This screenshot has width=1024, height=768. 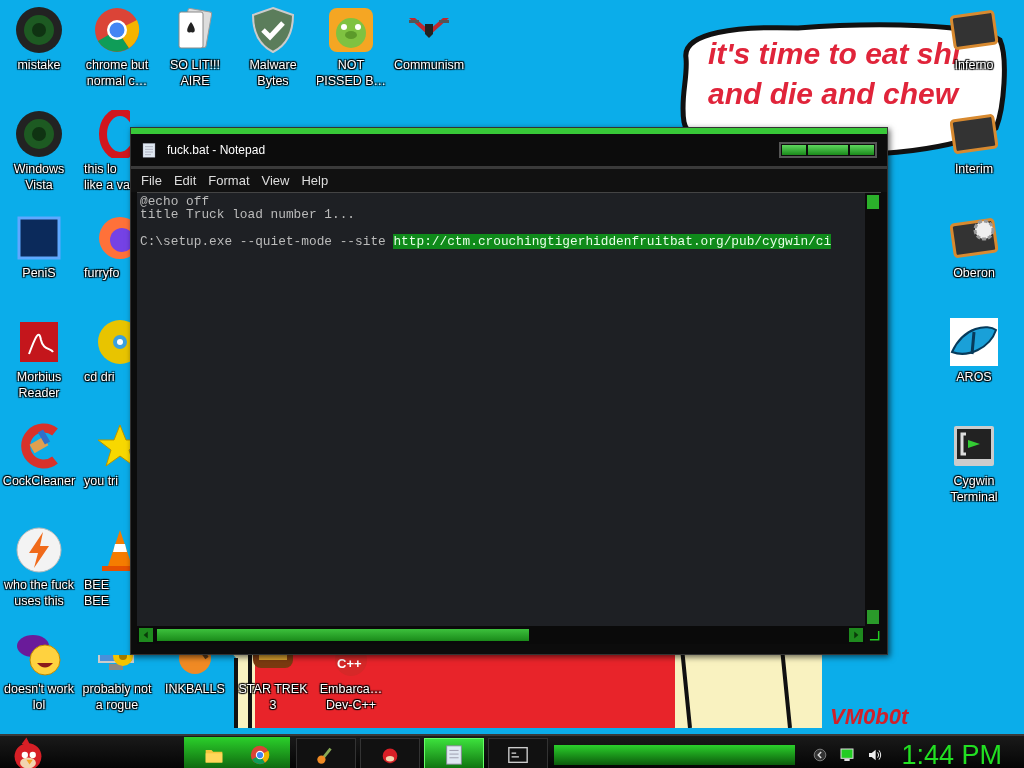 I want to click on terminal-icon, so click(x=518, y=755).